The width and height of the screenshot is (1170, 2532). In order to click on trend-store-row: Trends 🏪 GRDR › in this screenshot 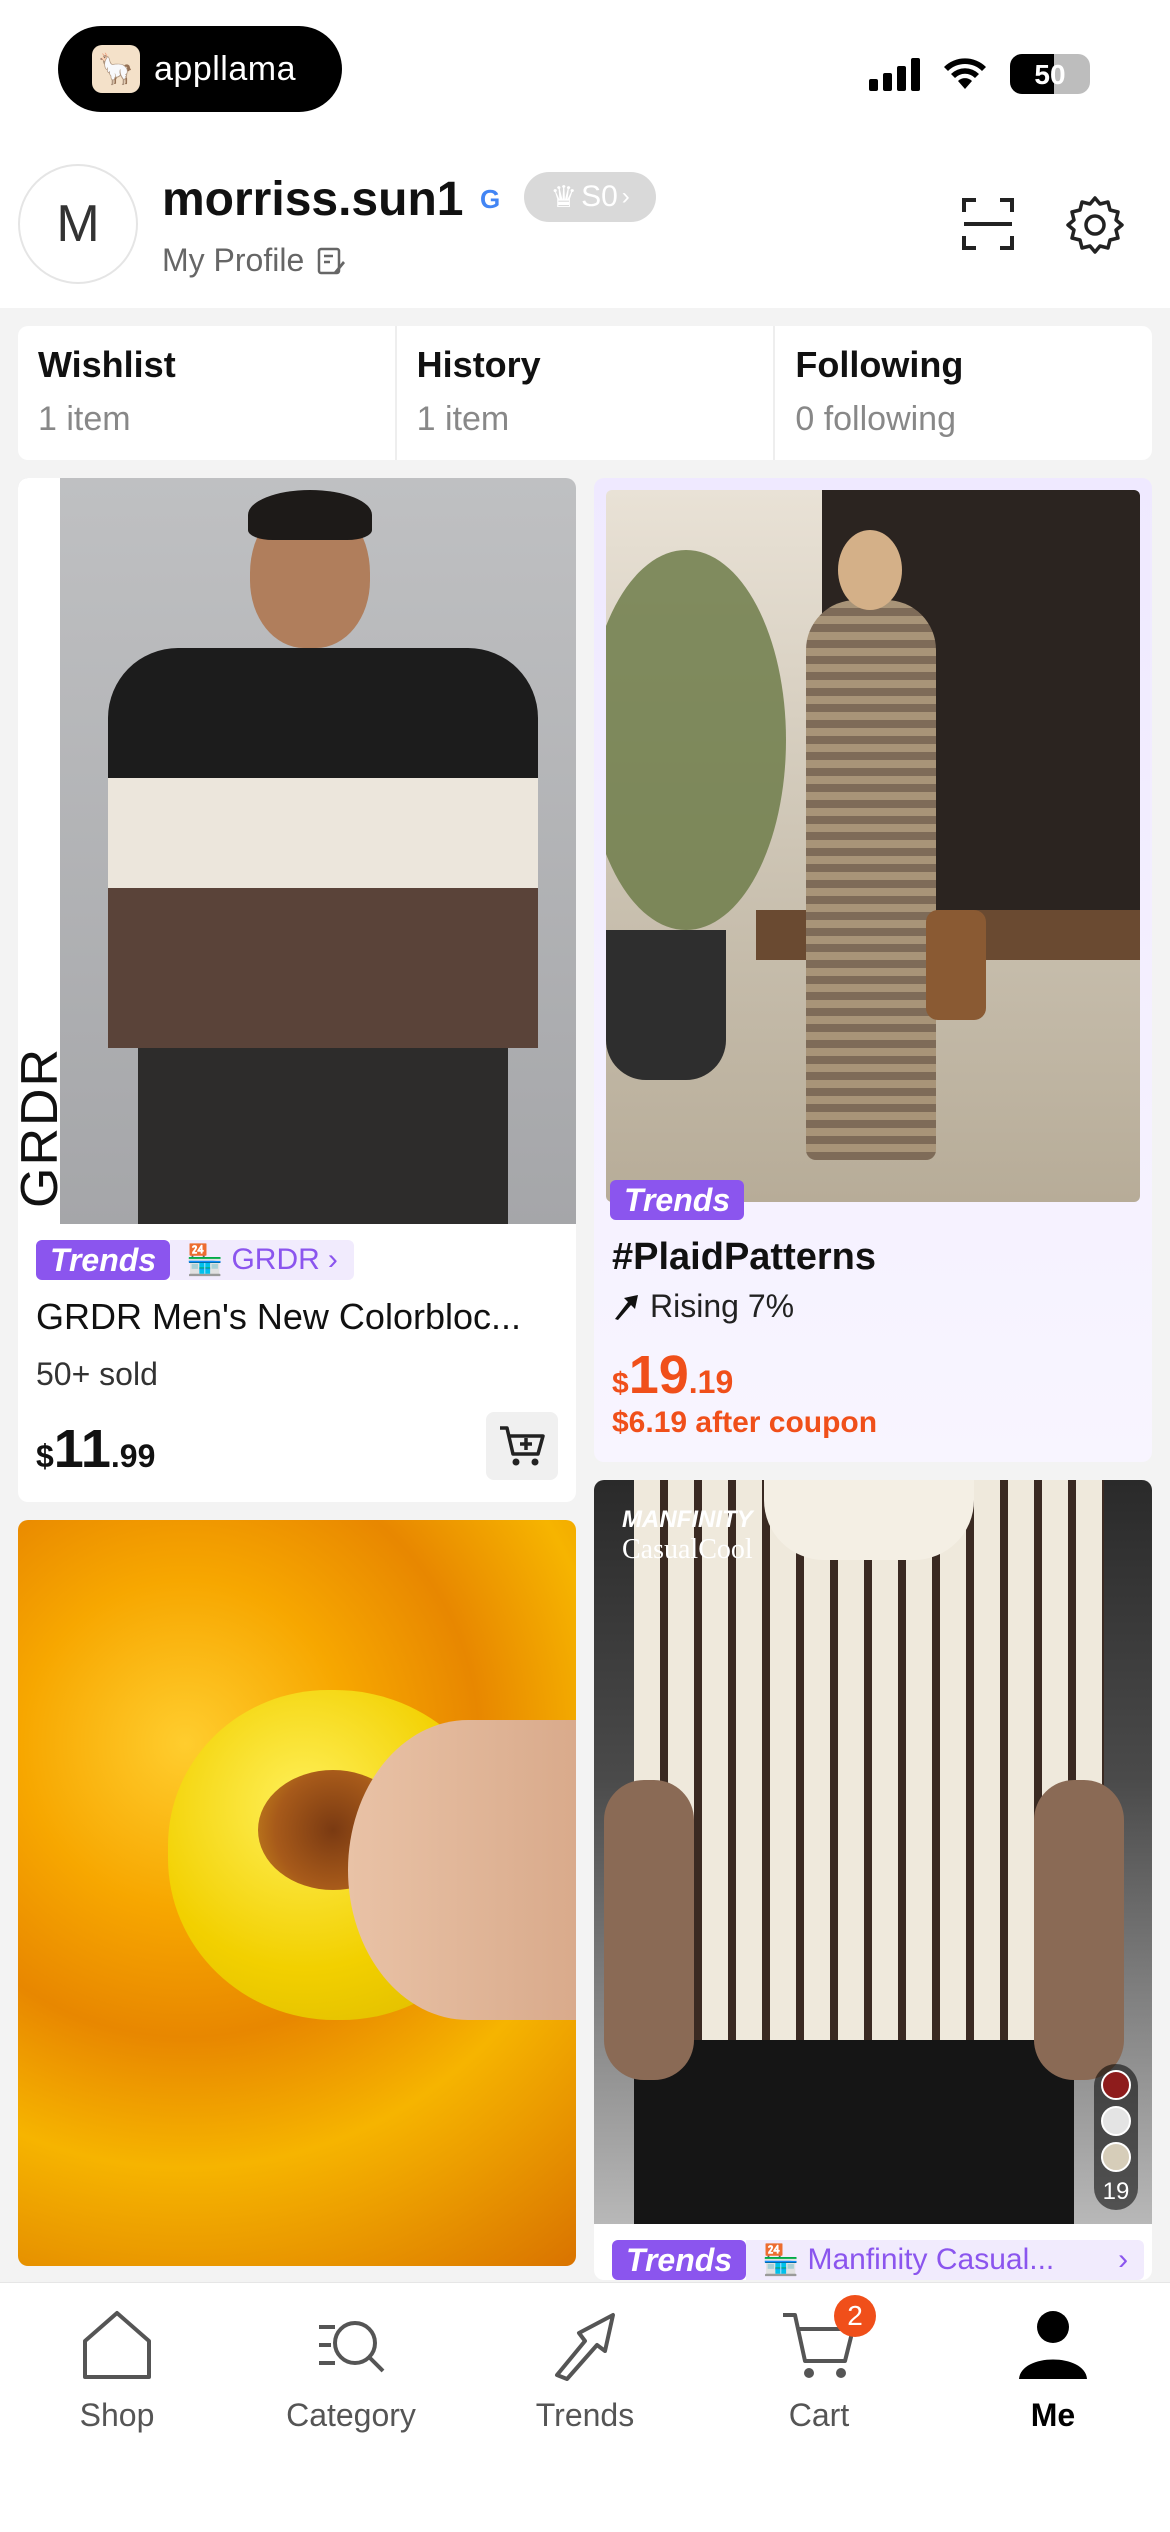, I will do `click(195, 1260)`.